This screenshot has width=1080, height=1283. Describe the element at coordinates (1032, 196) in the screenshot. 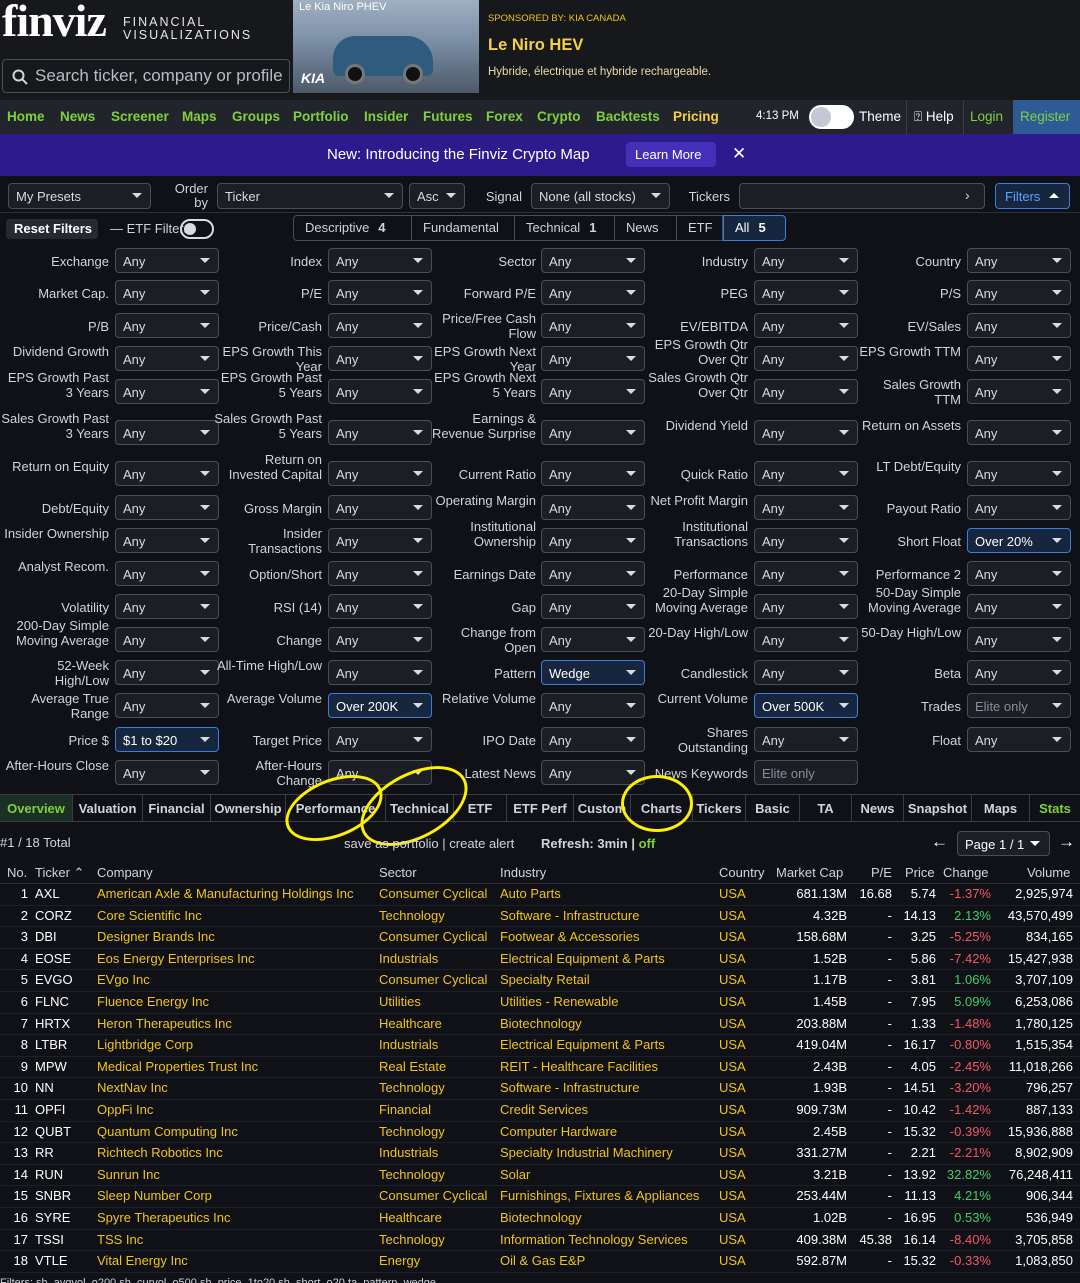

I see `filters-button: Filters` at that location.